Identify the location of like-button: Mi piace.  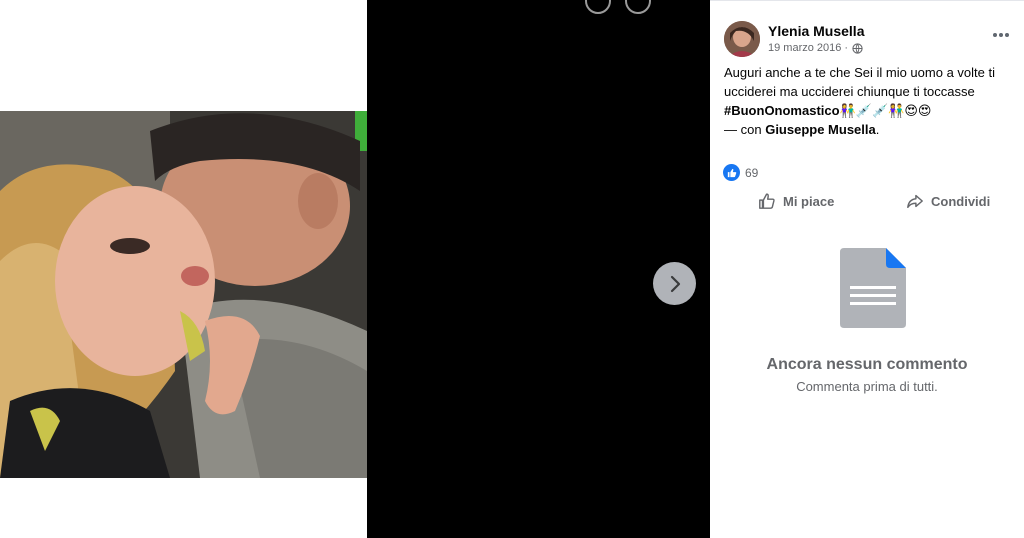
(796, 201).